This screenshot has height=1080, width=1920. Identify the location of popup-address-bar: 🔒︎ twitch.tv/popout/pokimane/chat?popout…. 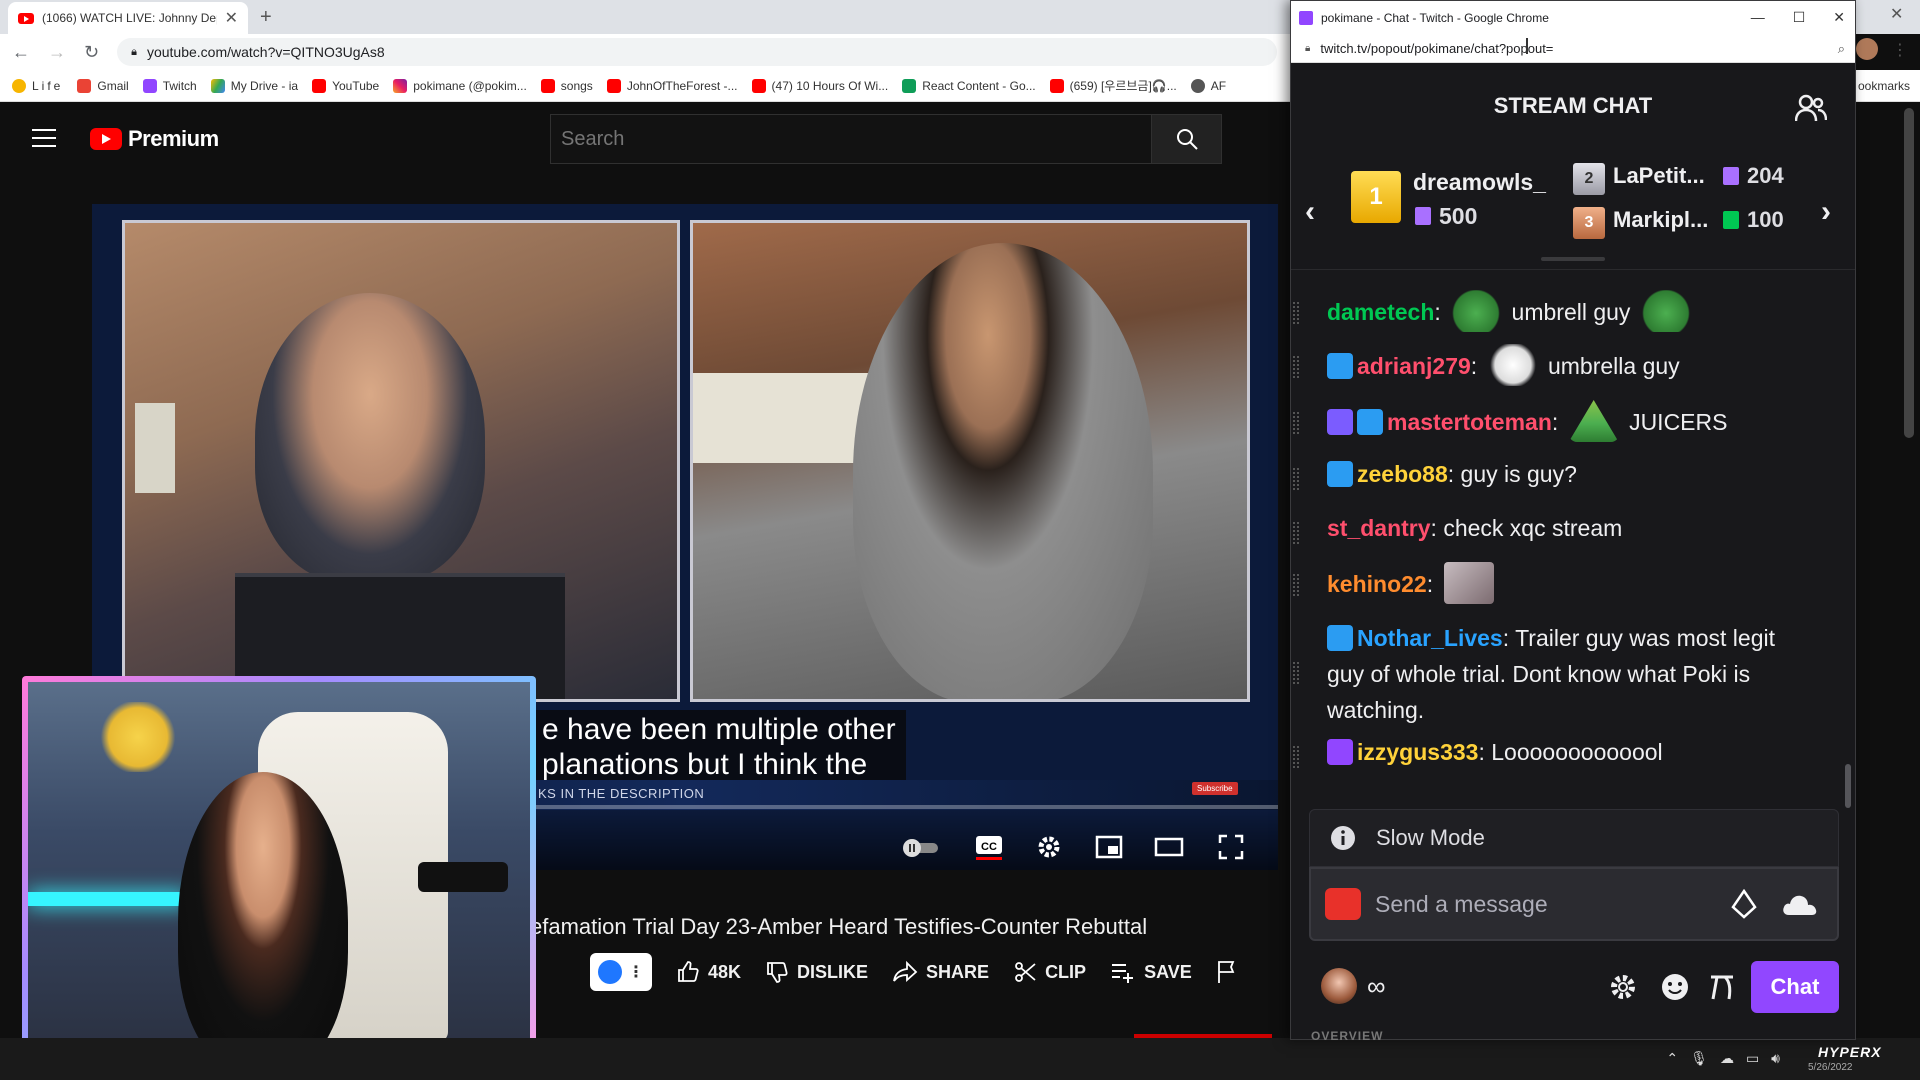
(1573, 49).